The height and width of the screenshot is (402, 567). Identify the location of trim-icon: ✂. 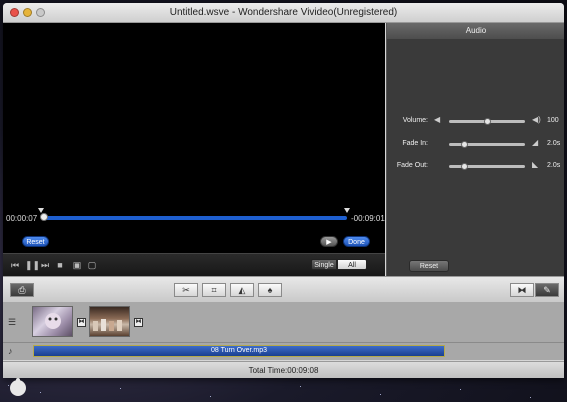
(186, 290).